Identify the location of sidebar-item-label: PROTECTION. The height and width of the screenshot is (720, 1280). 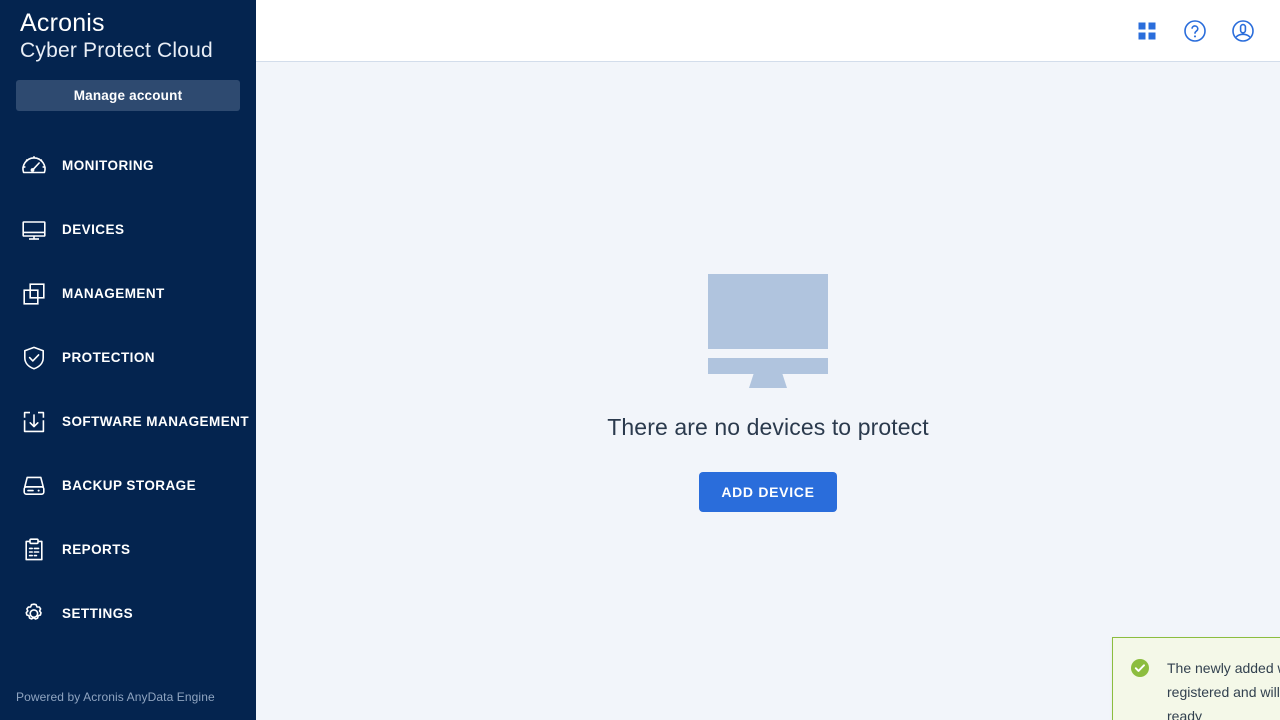
(109, 357).